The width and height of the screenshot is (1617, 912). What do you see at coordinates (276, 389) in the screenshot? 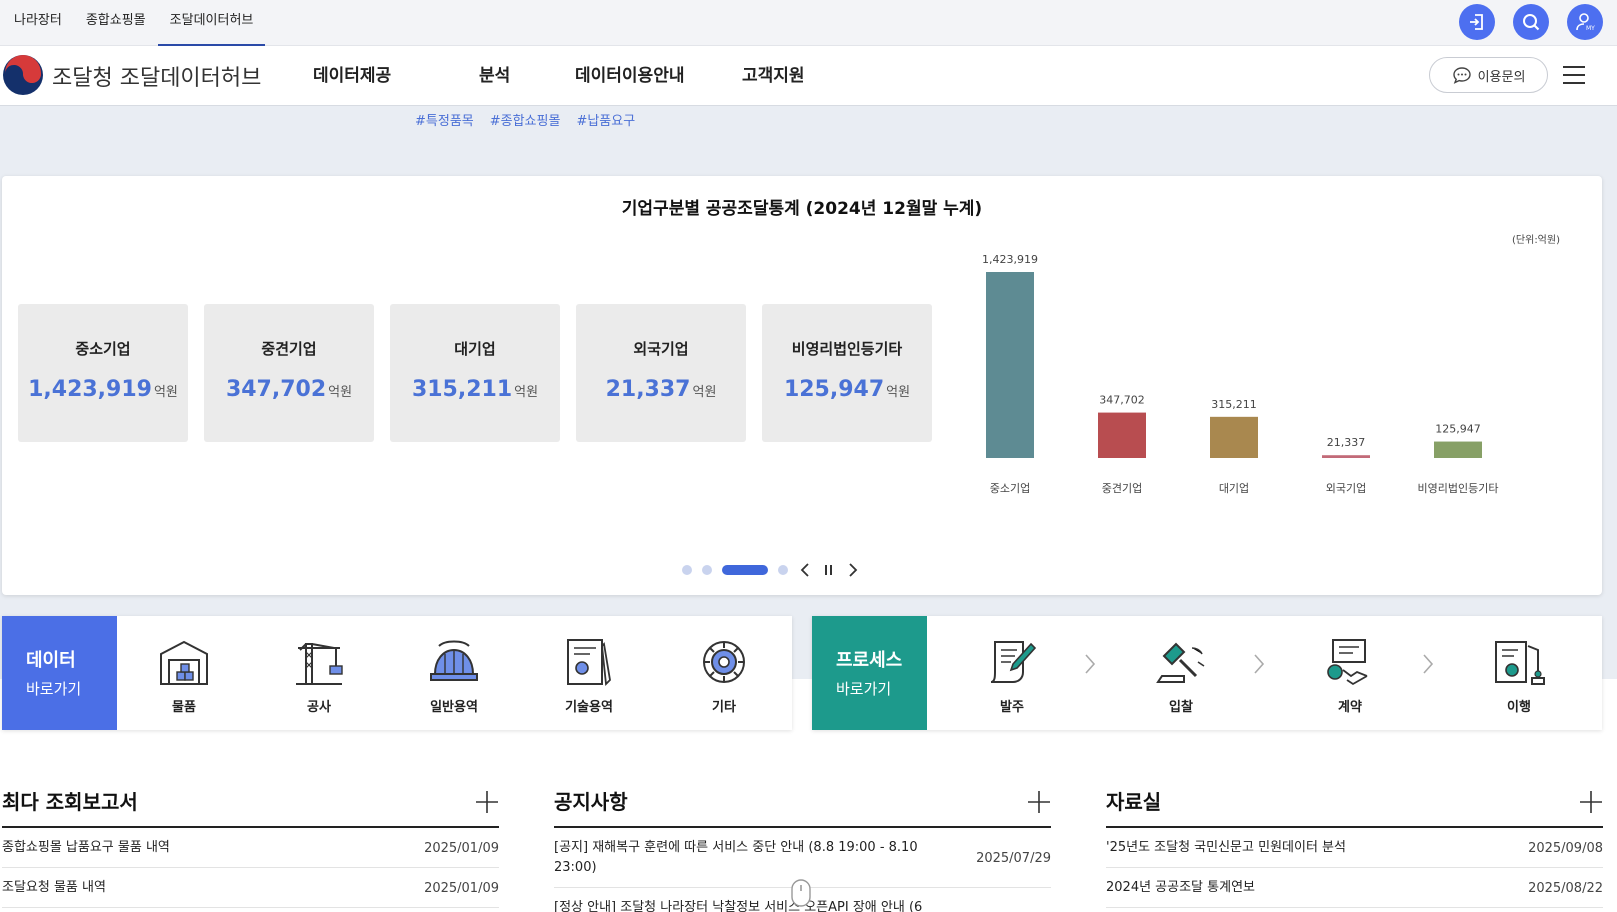
I see `stat-value: 347,702` at bounding box center [276, 389].